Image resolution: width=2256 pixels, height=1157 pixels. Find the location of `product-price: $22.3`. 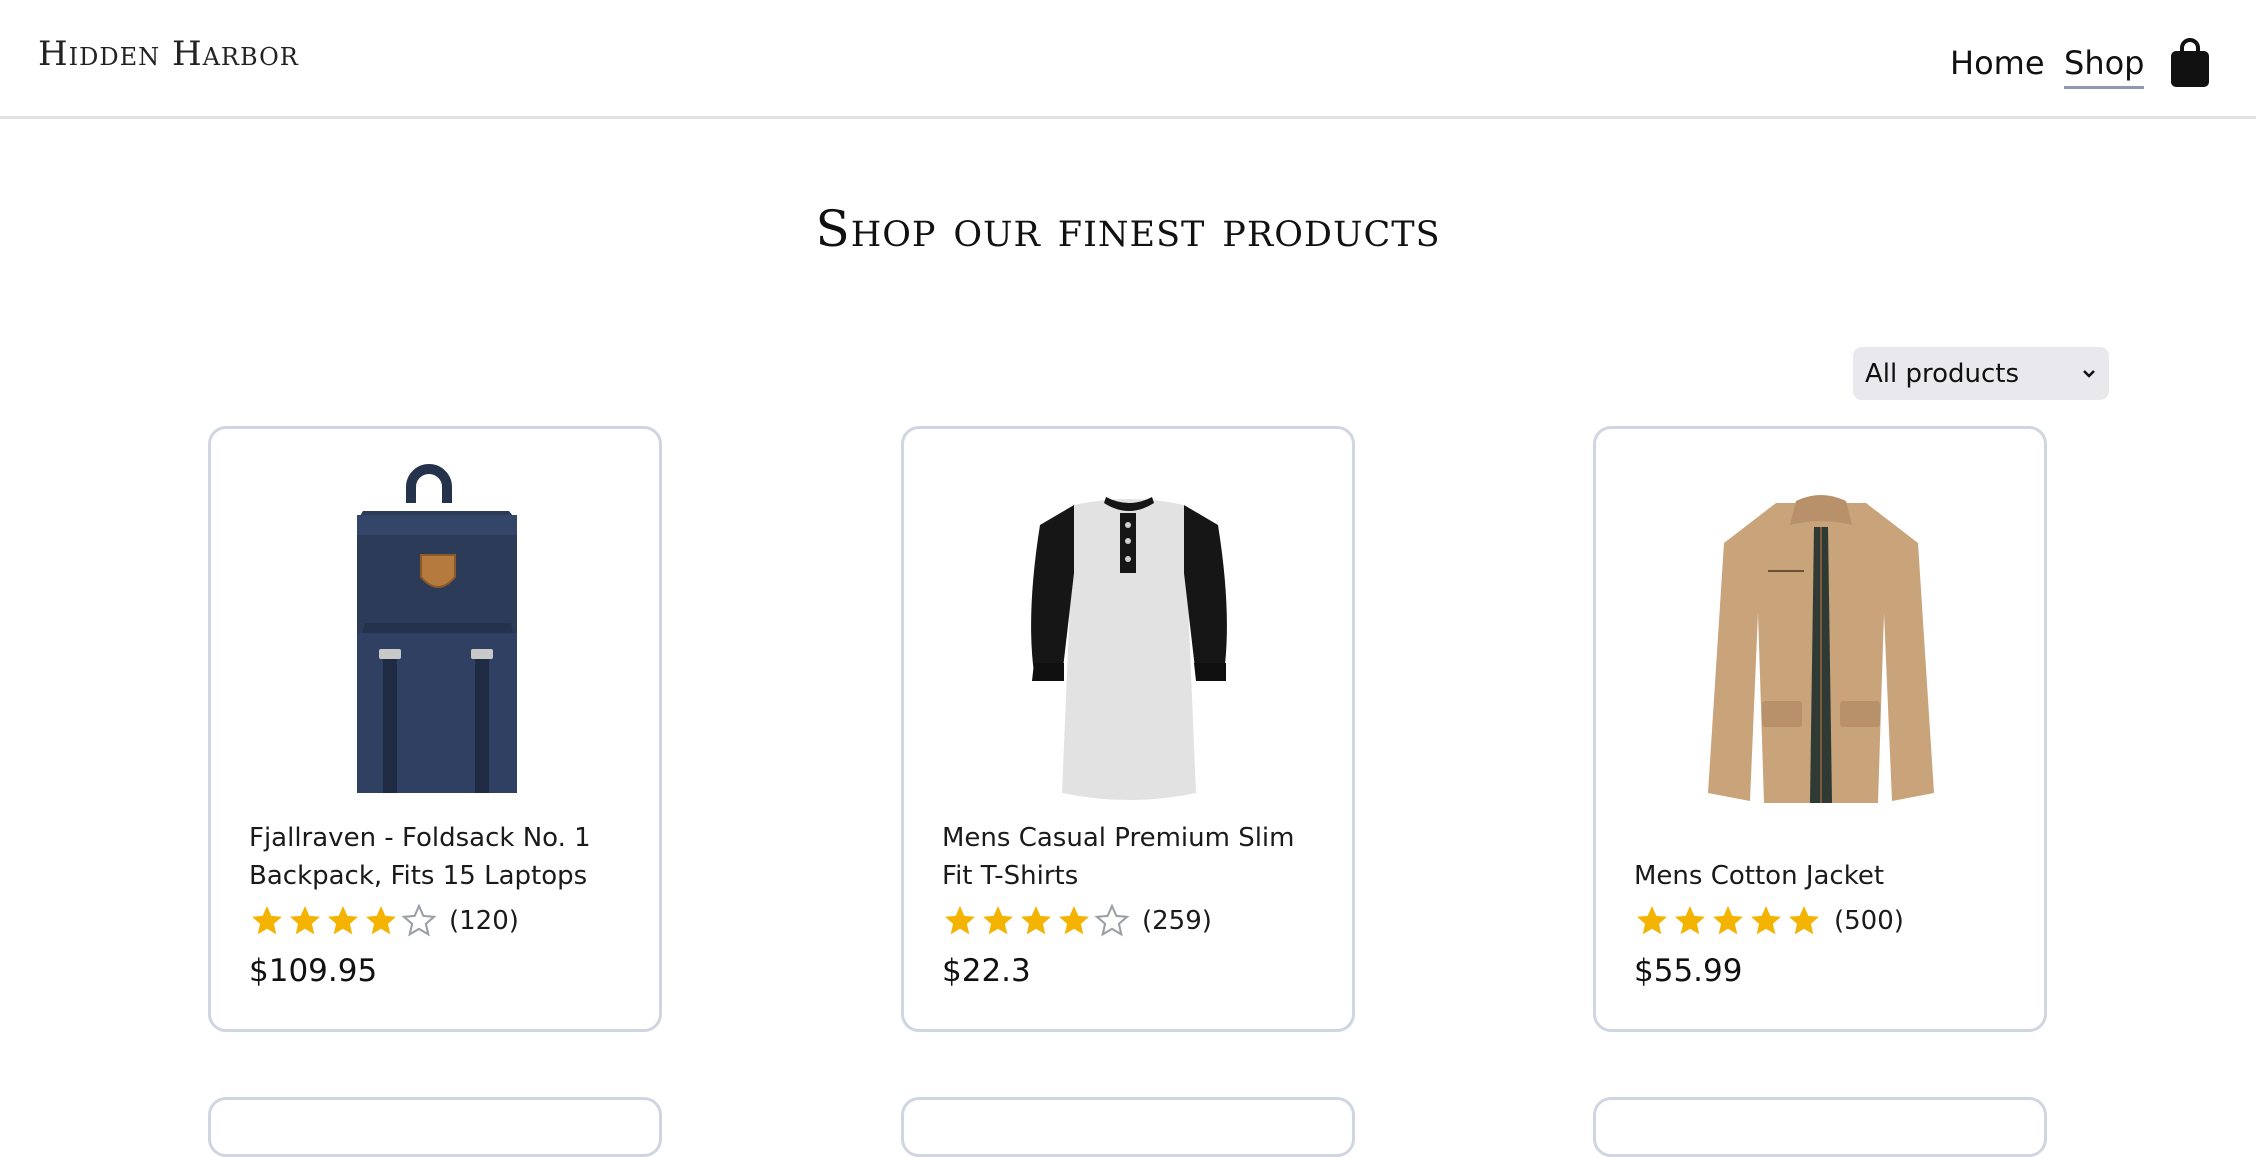

product-price: $22.3 is located at coordinates (986, 971).